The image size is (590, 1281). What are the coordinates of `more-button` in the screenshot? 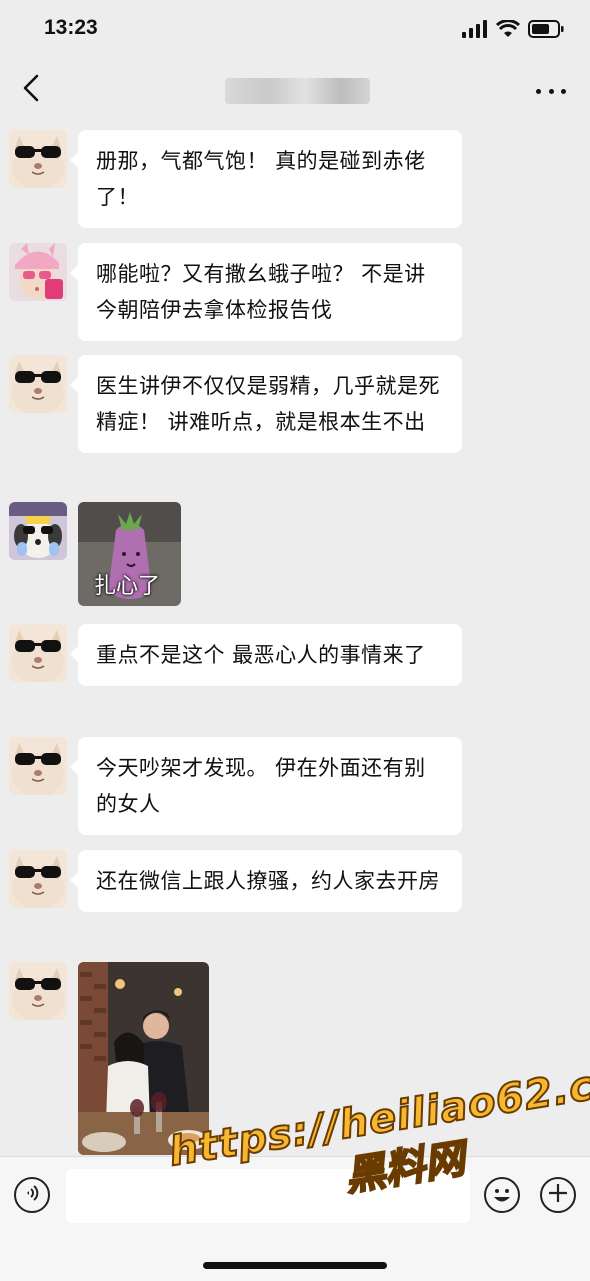 It's located at (551, 91).